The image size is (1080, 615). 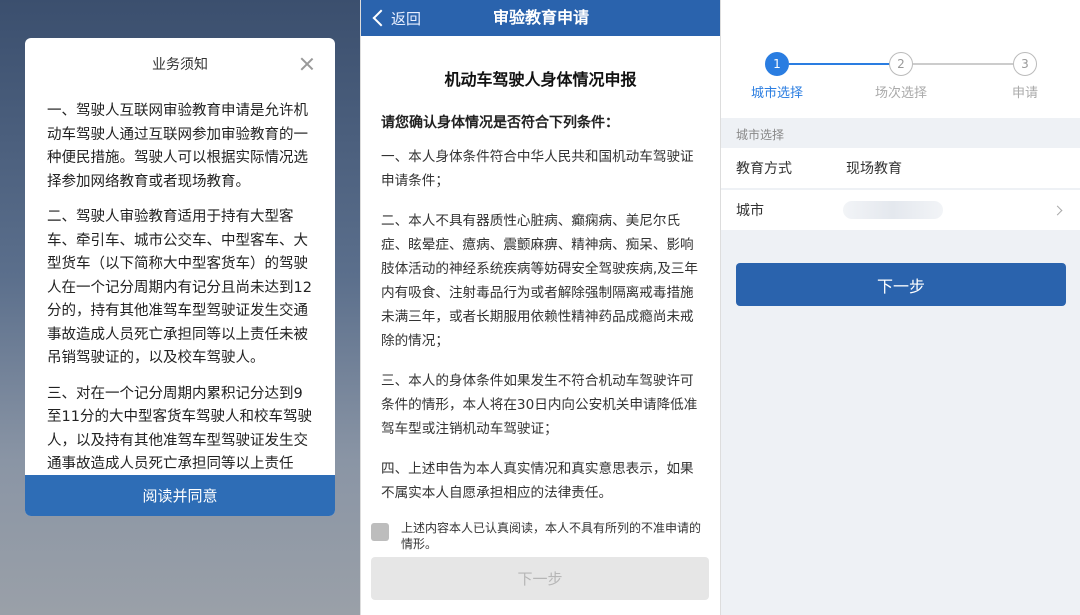 What do you see at coordinates (180, 65) in the screenshot?
I see `dialog-title: 业务须知` at bounding box center [180, 65].